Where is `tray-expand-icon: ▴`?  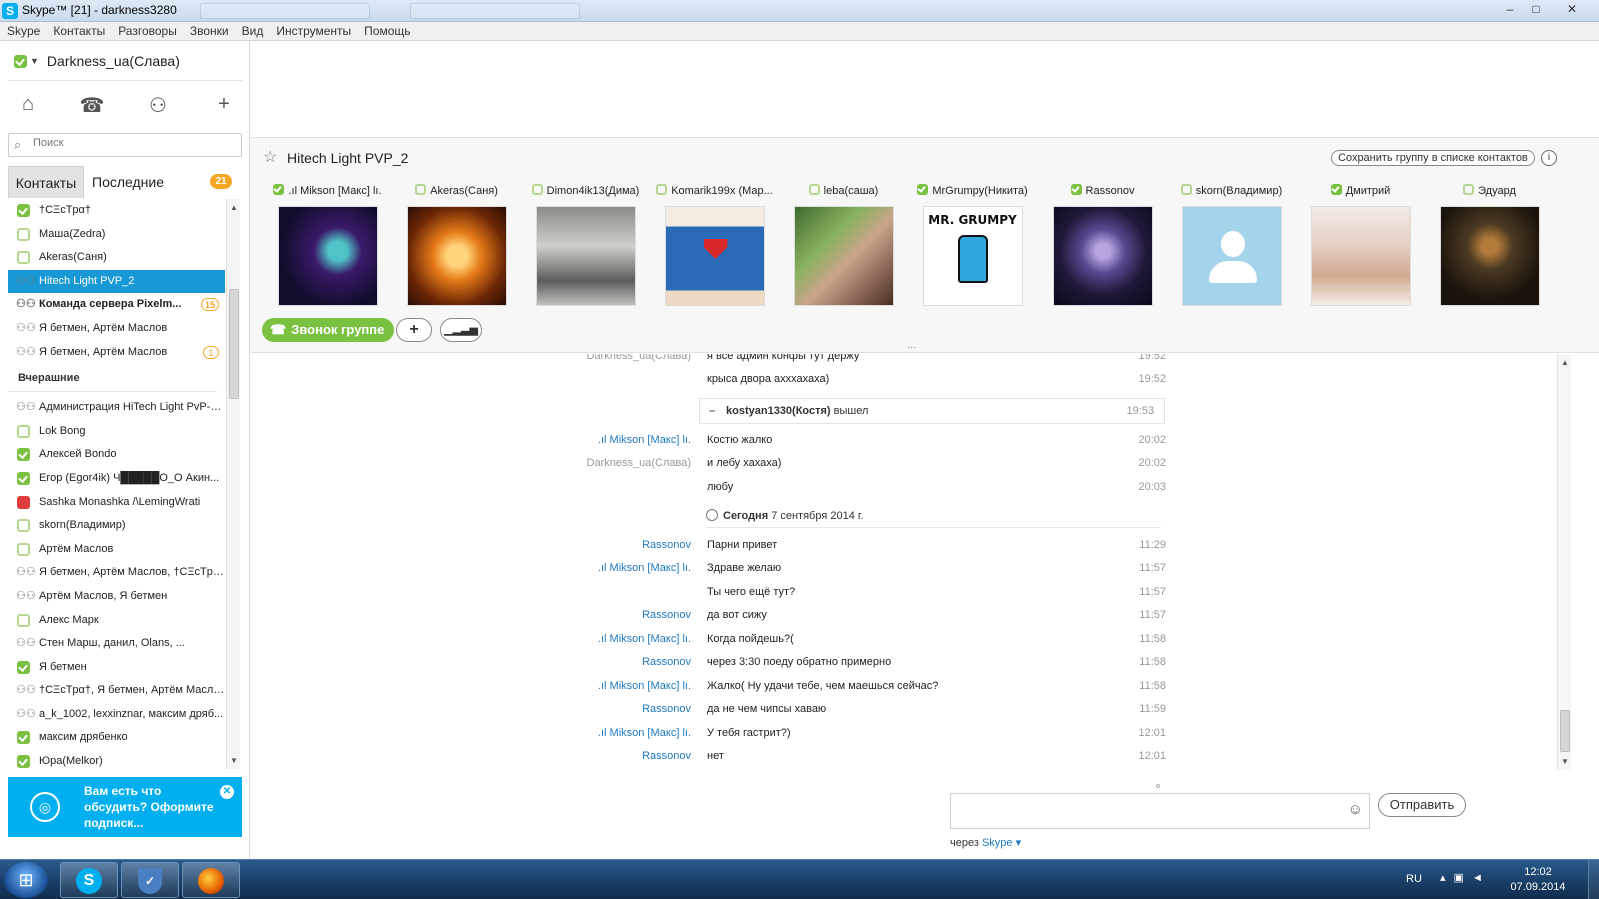
tray-expand-icon: ▴ is located at coordinates (1447, 878).